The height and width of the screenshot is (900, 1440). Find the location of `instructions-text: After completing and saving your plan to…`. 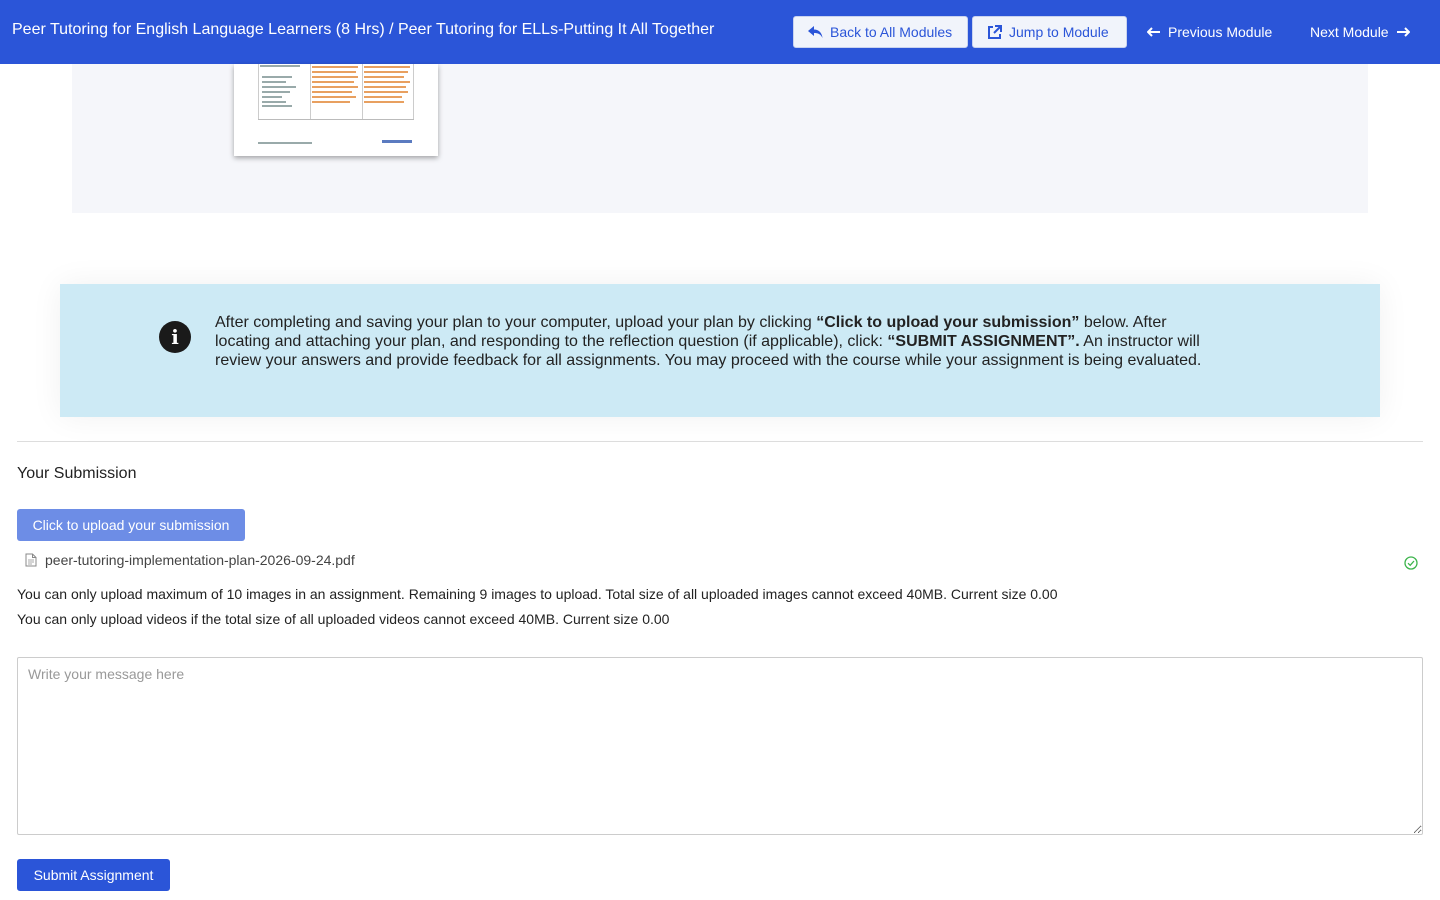

instructions-text: After completing and saving your plan to… is located at coordinates (708, 341).